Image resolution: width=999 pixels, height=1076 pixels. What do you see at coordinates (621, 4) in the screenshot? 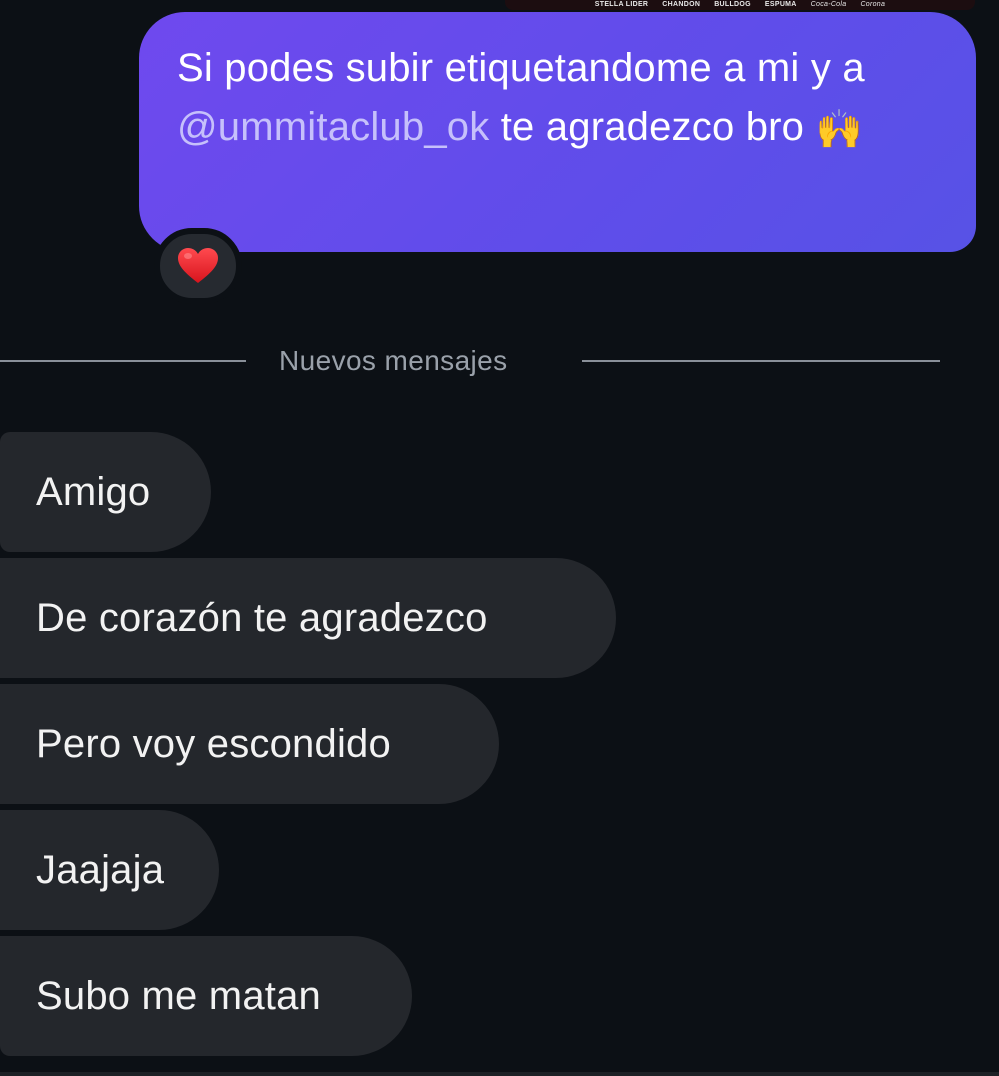
I see `sponsor-logo-stella: STELLA LIDER` at bounding box center [621, 4].